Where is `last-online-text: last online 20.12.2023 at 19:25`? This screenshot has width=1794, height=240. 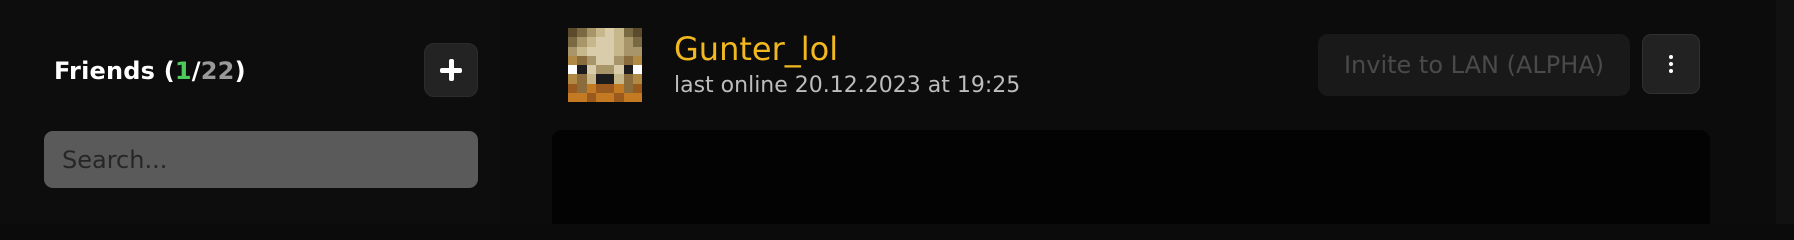 last-online-text: last online 20.12.2023 at 19:25 is located at coordinates (847, 85).